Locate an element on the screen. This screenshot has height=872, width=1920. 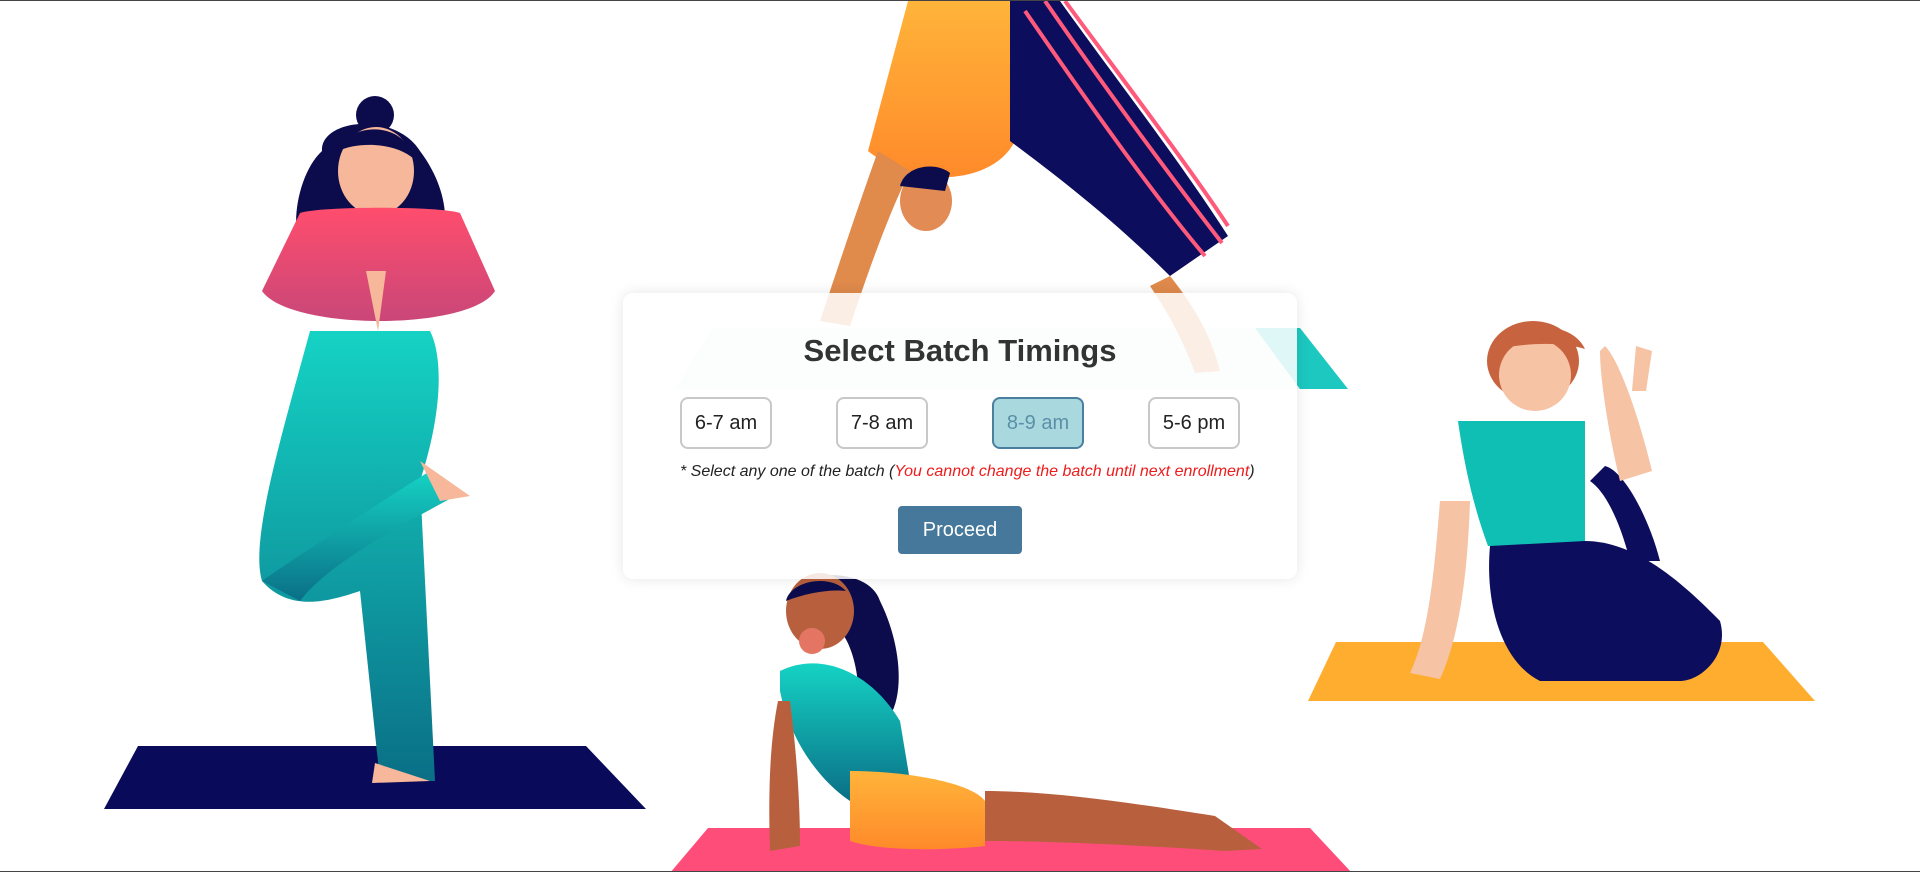
seated-twist-figure is located at coordinates (1561, 511).